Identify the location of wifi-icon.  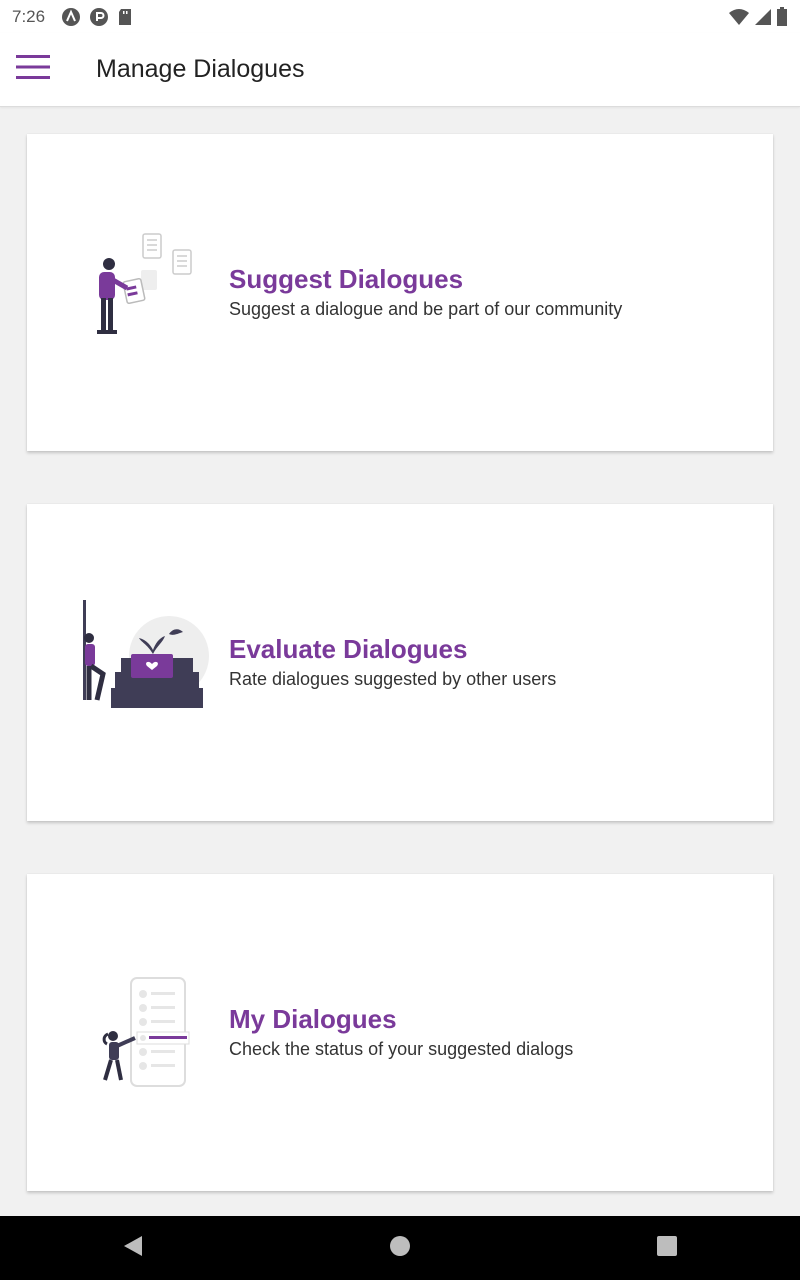
(739, 17).